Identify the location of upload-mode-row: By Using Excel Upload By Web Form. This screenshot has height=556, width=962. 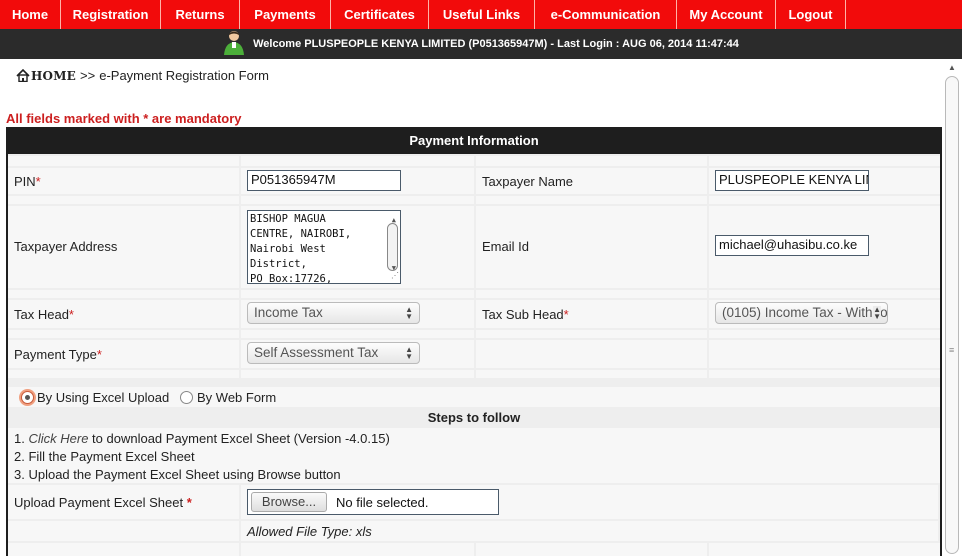
(474, 397).